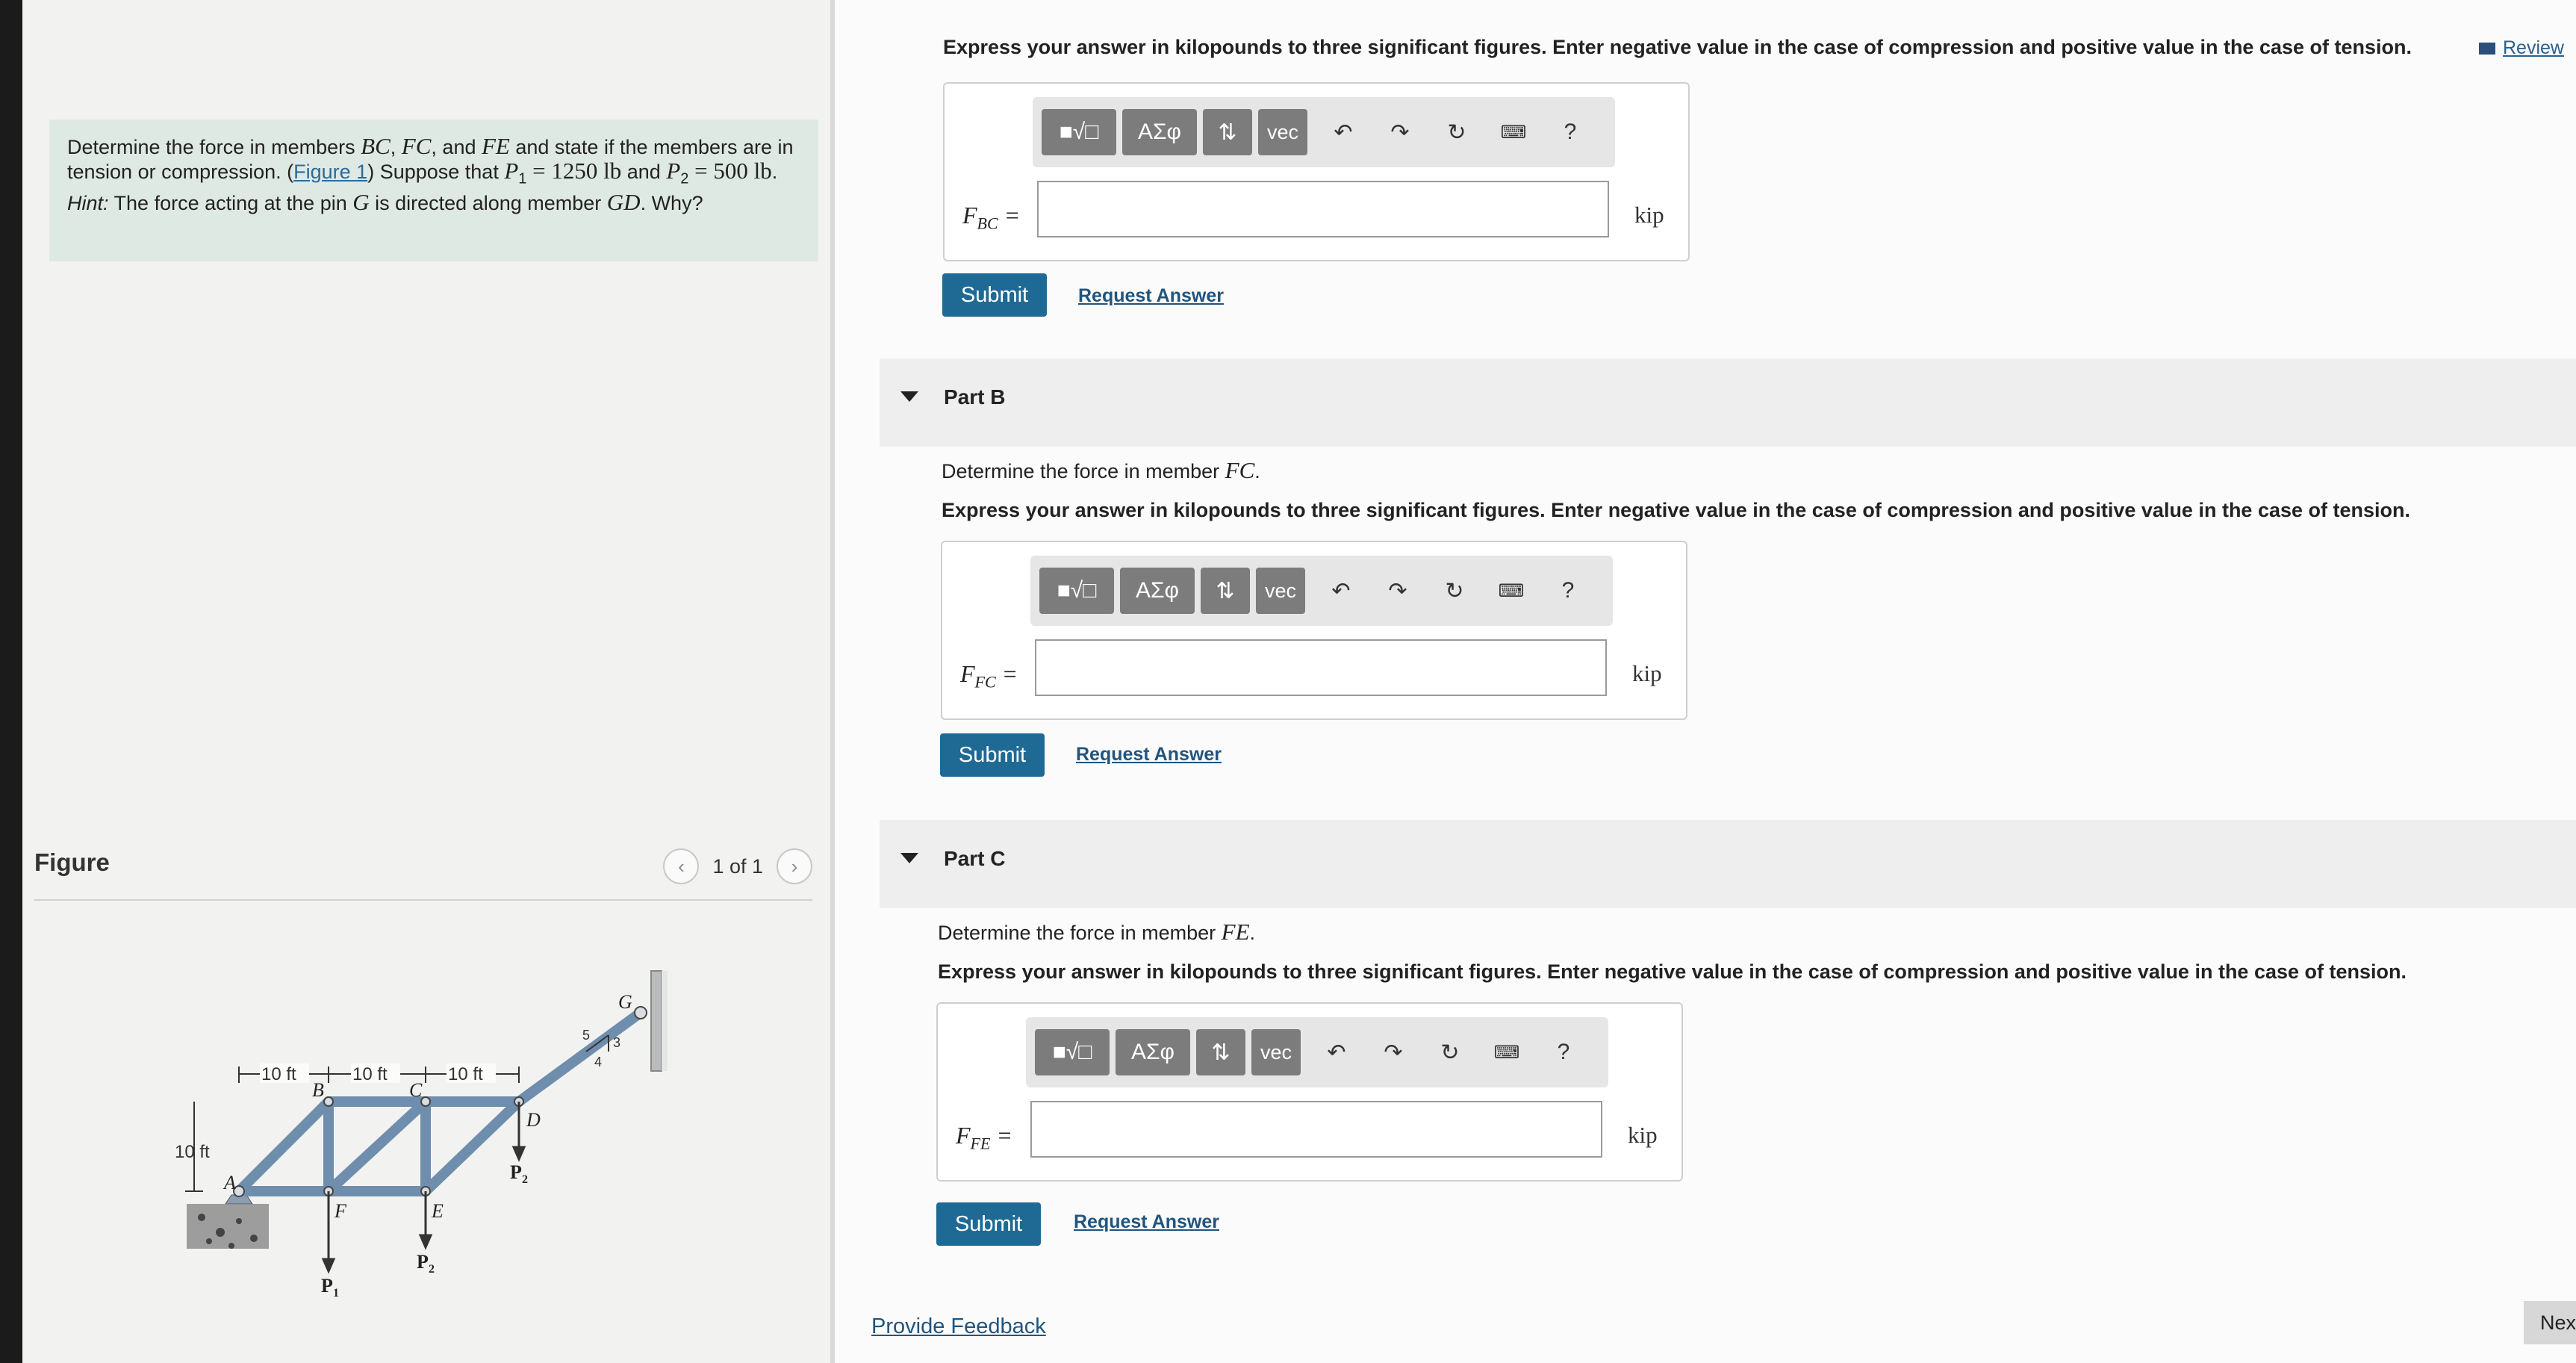 The image size is (2576, 1363). Describe the element at coordinates (909, 396) in the screenshot. I see `caret-down-icon` at that location.